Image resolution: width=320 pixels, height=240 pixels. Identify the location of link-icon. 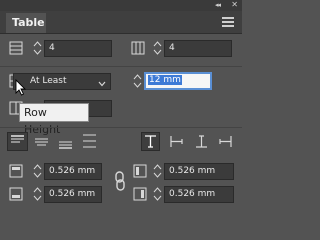
(120, 182).